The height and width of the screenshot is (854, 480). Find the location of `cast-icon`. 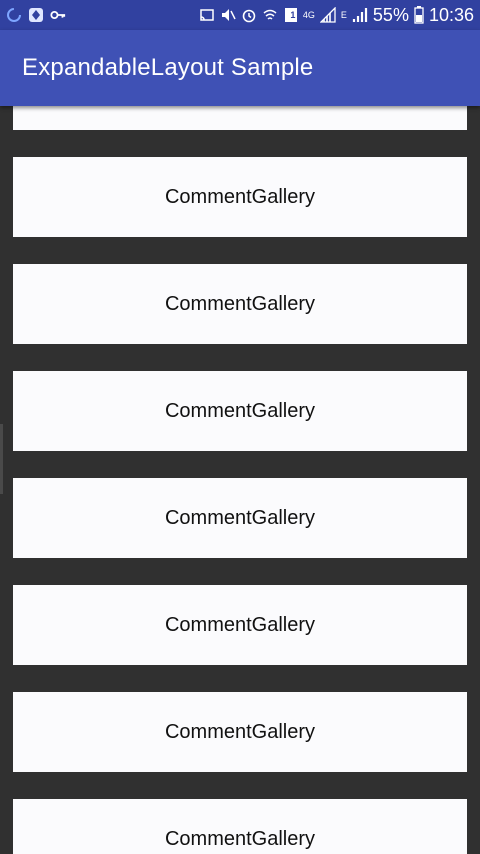

cast-icon is located at coordinates (207, 15).